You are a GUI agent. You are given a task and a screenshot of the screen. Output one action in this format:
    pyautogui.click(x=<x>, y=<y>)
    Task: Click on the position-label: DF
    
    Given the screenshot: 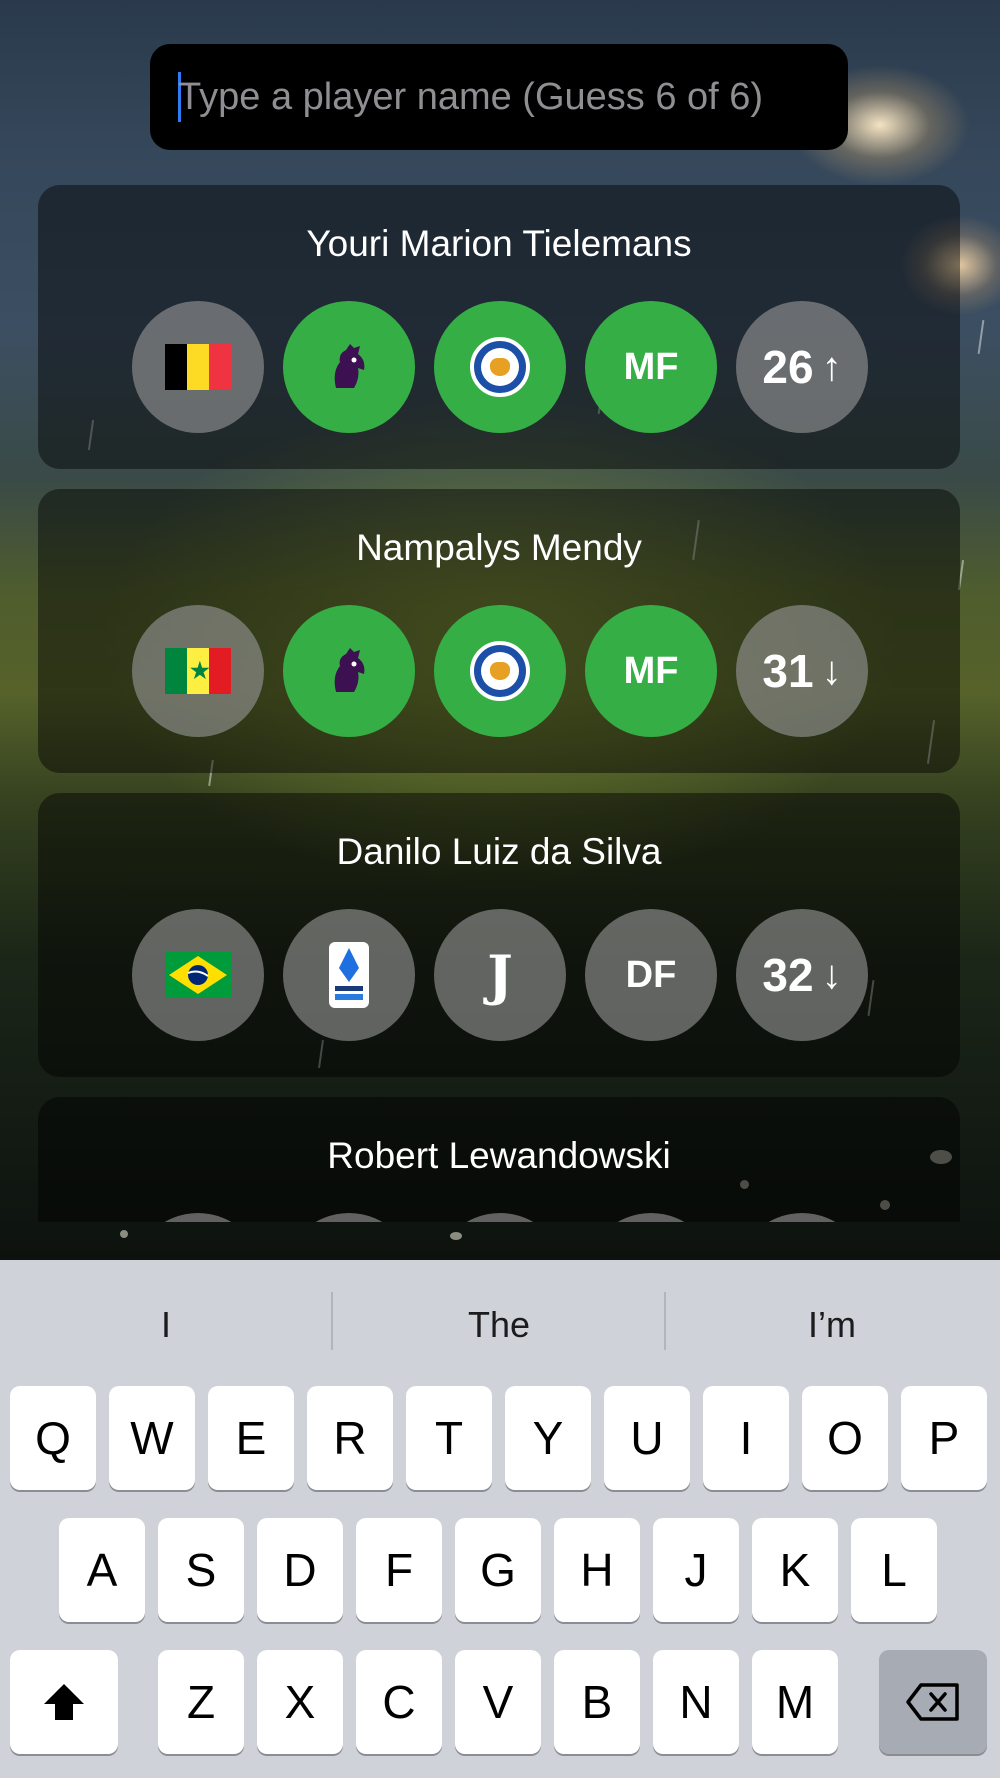 What is the action you would take?
    pyautogui.click(x=651, y=974)
    